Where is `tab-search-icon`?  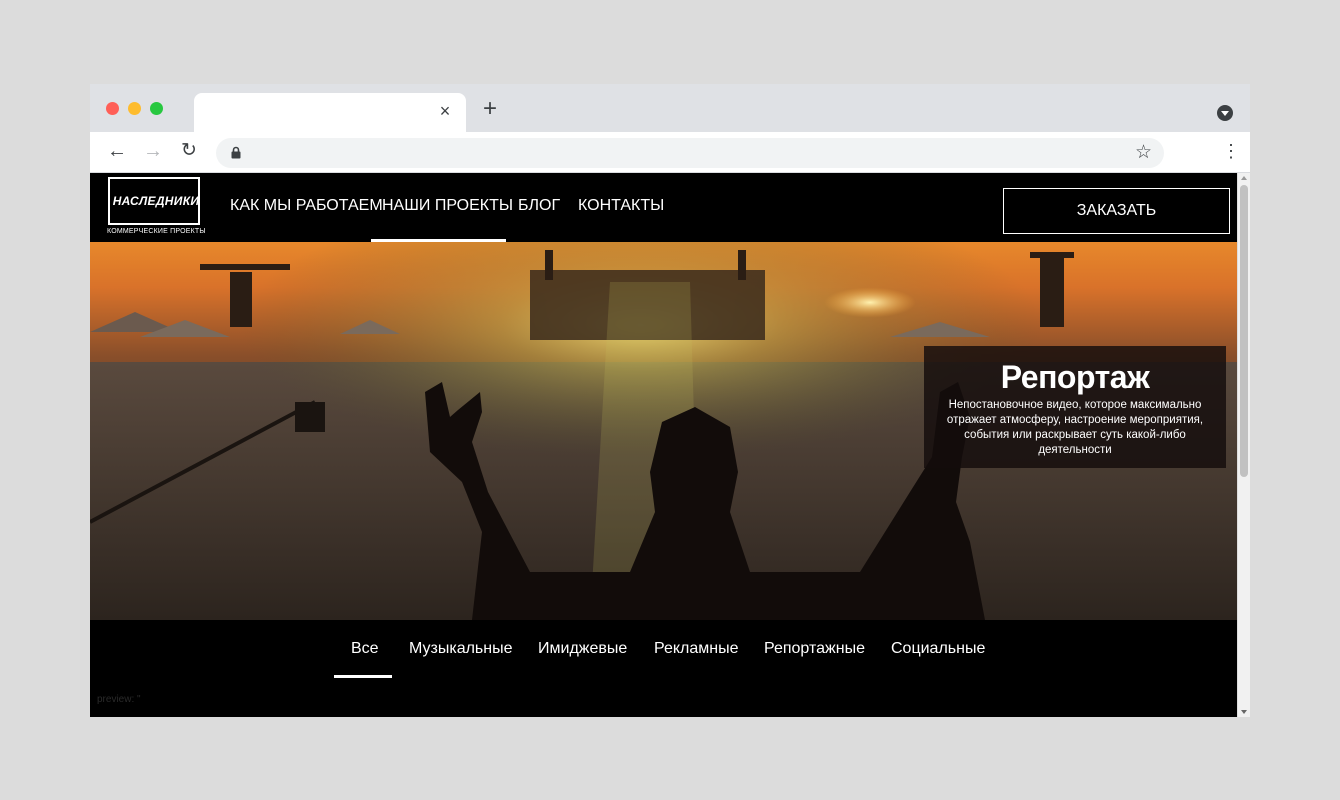
tab-search-icon is located at coordinates (1225, 113).